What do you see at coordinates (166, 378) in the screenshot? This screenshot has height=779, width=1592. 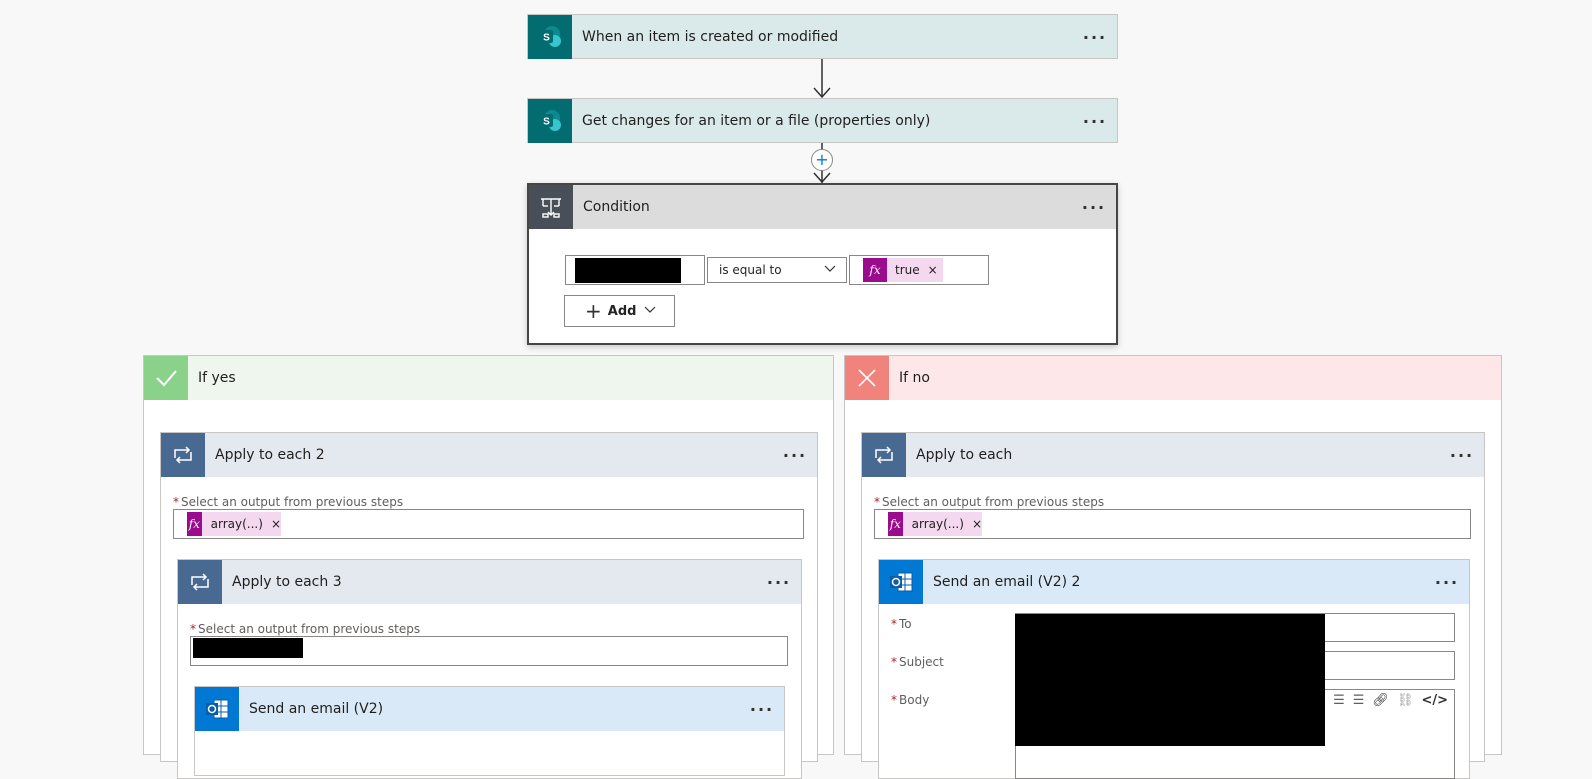 I see `checkmark-icon` at bounding box center [166, 378].